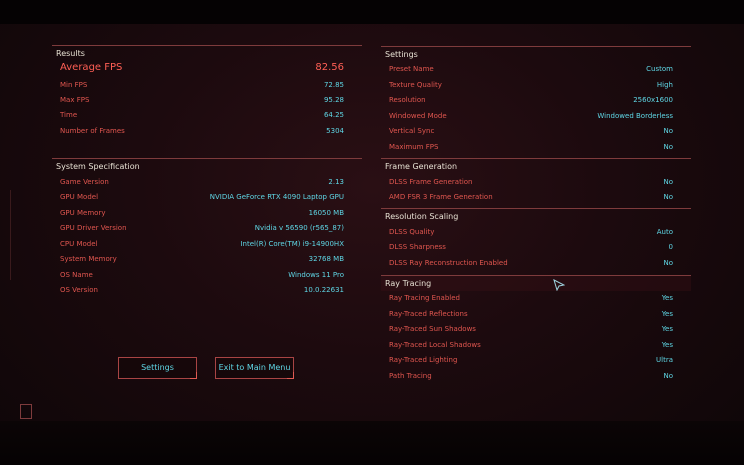  What do you see at coordinates (664, 85) in the screenshot?
I see `row-value: High` at bounding box center [664, 85].